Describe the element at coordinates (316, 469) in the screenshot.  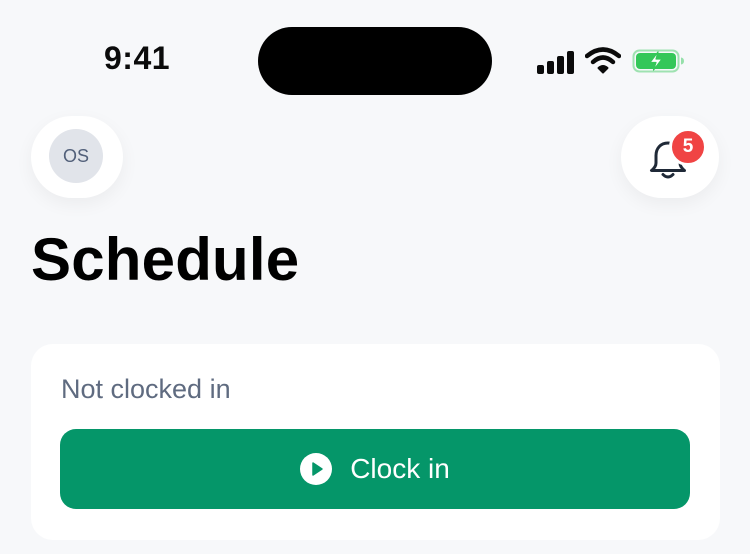
I see `play-circle-icon` at that location.